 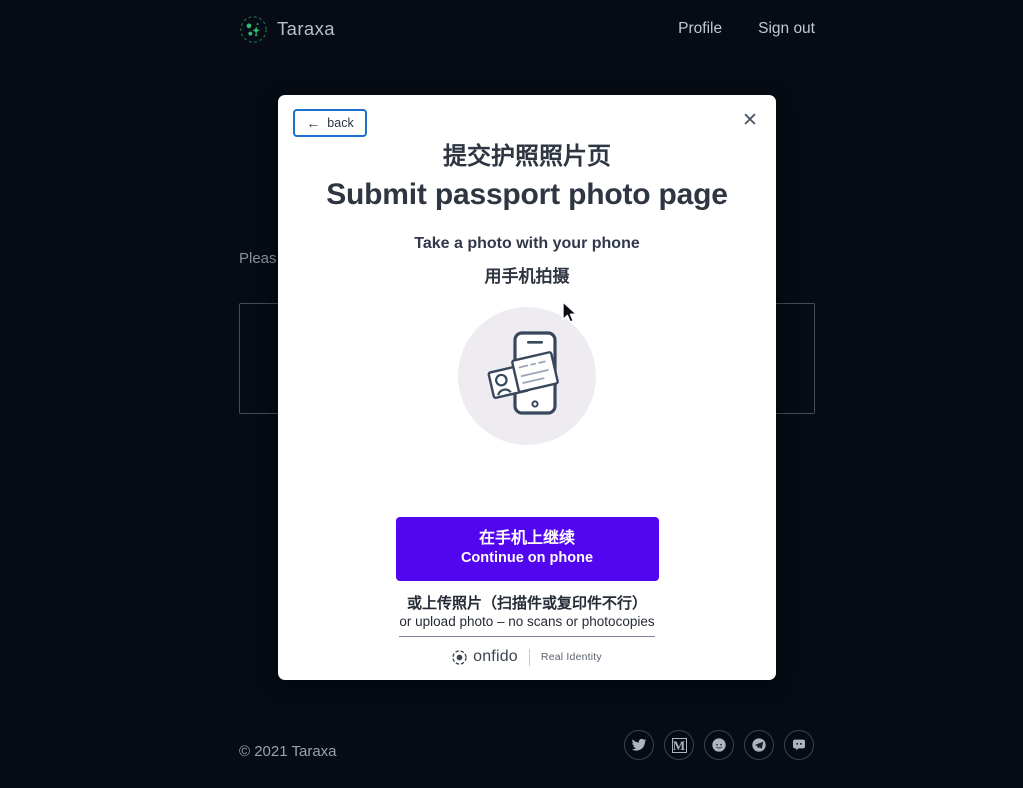 I want to click on illustration-circle-background, so click(x=527, y=376).